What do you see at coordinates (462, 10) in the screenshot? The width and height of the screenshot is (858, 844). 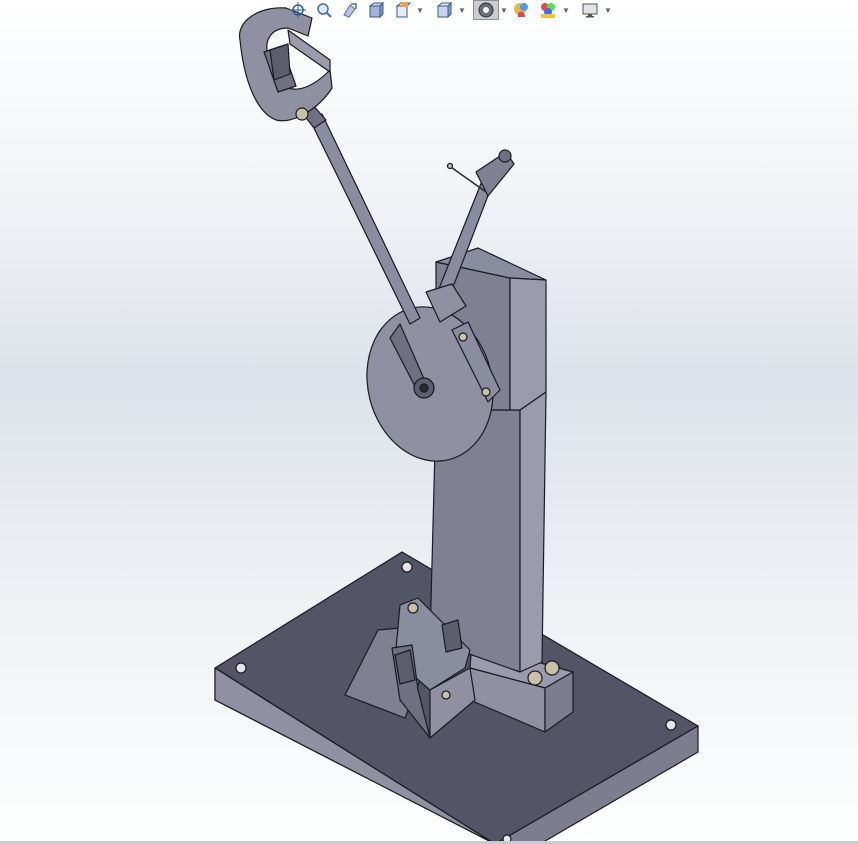 I see `view-orientation-dropdown-icon: ▼` at bounding box center [462, 10].